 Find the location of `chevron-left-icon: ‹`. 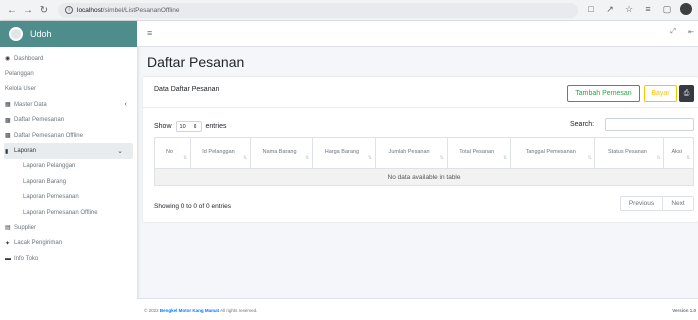

chevron-left-icon: ‹ is located at coordinates (125, 105).